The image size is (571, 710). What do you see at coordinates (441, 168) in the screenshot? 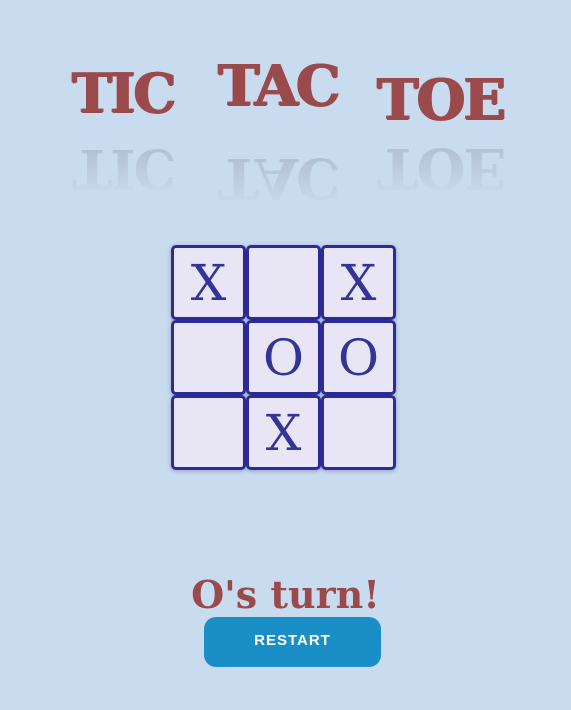
I see `title-reflection-toe: TOE` at bounding box center [441, 168].